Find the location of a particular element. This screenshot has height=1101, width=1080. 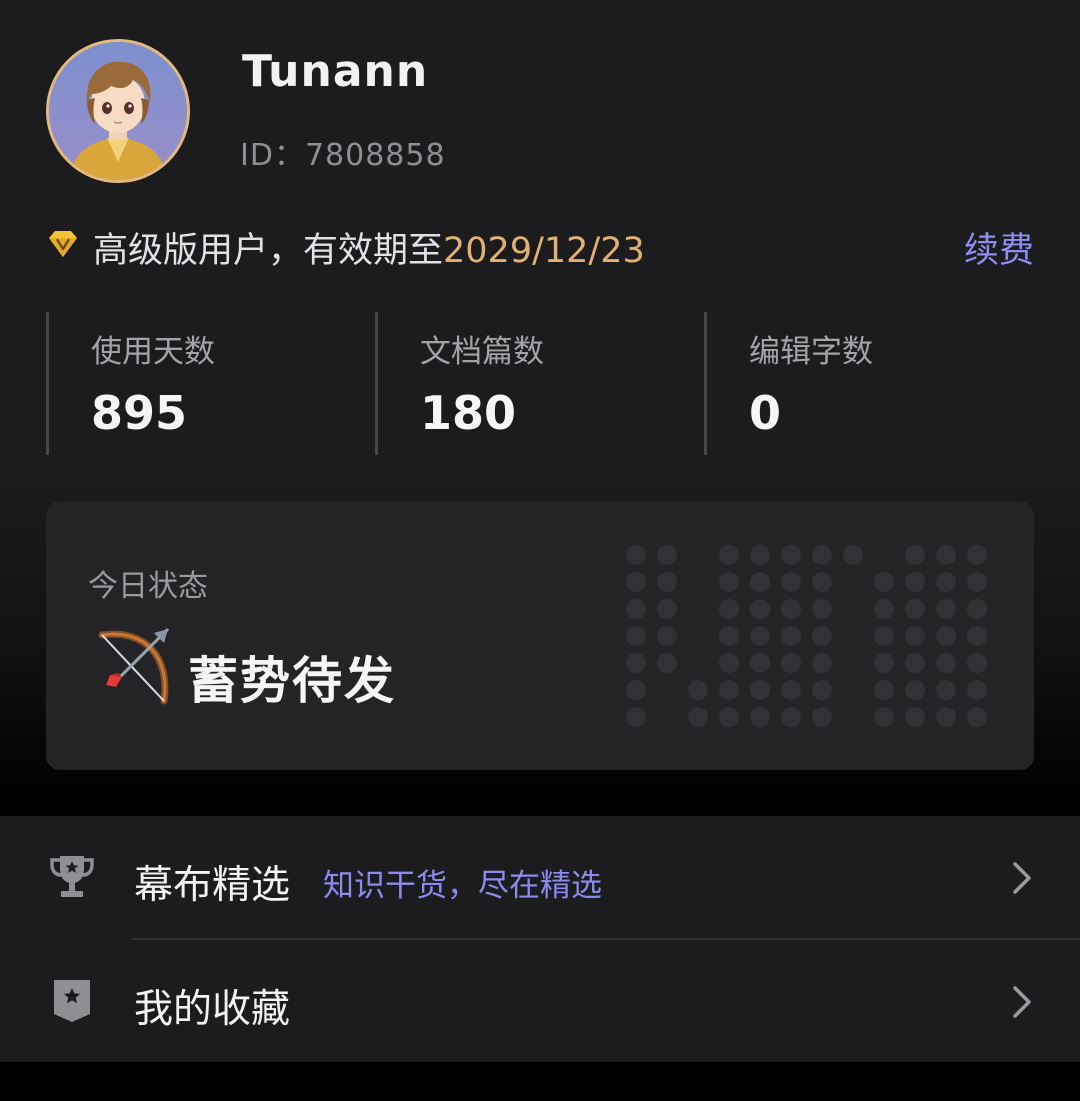

stat-days-used: 使用天数 895 is located at coordinates (197, 383).